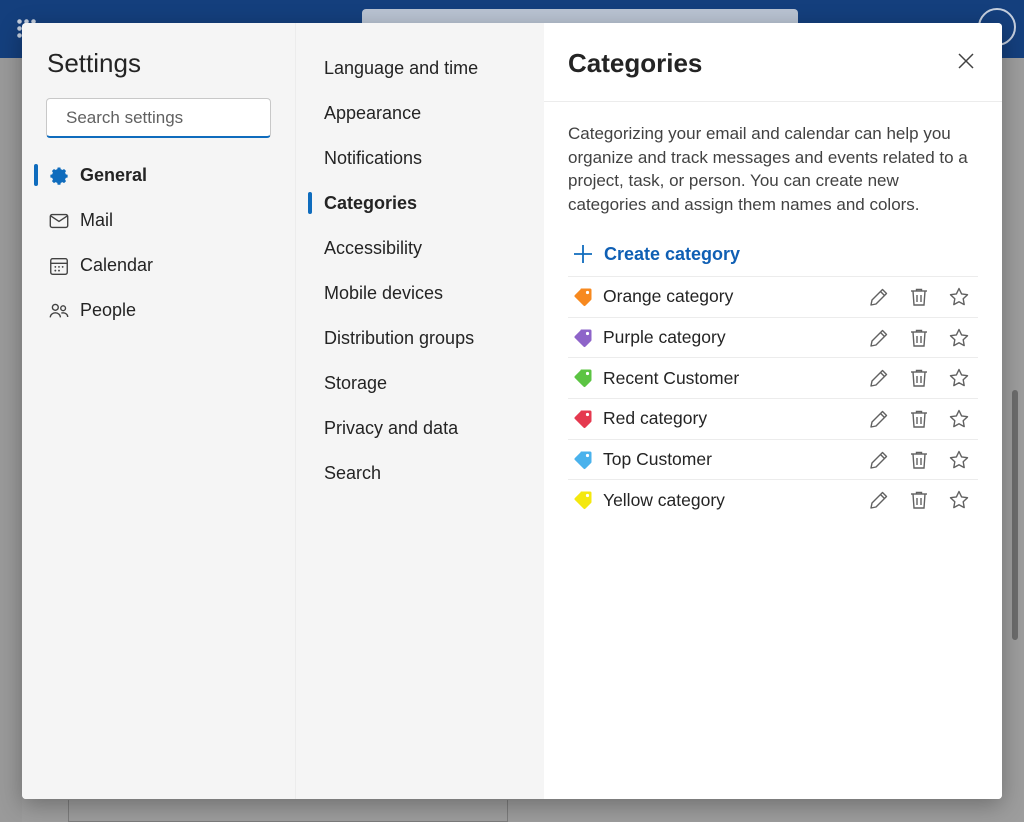 The height and width of the screenshot is (822, 1024). Describe the element at coordinates (288, 811) in the screenshot. I see `app-list-pane` at that location.